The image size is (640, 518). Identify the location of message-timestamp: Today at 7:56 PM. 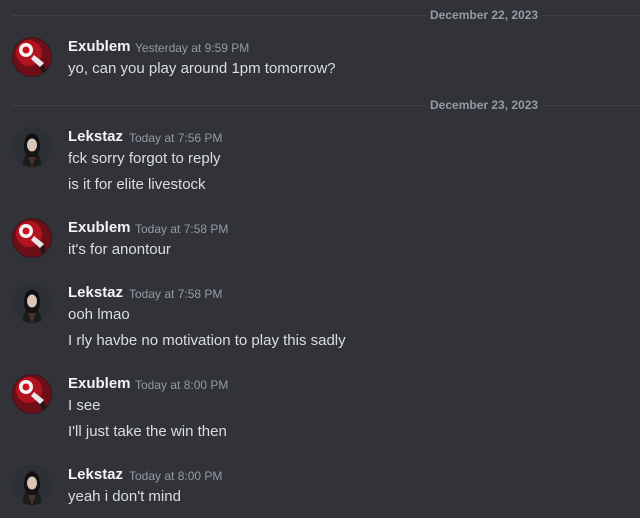
(175, 138).